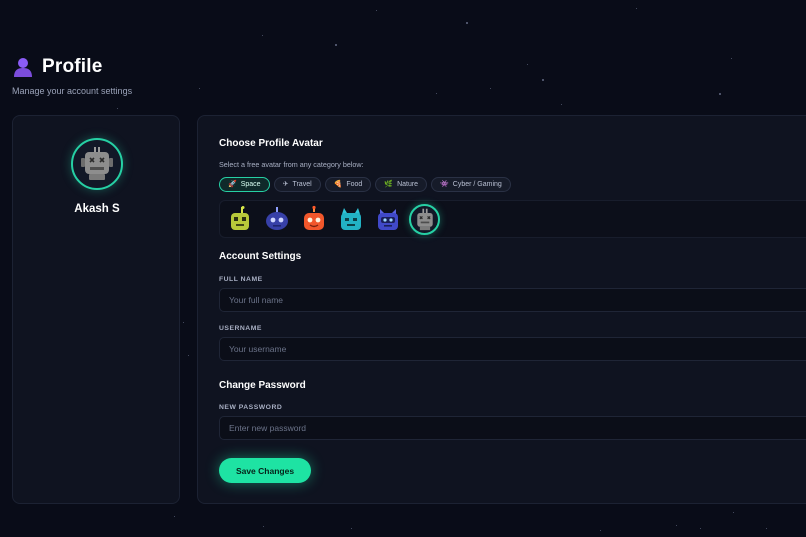 This screenshot has height=537, width=806. I want to click on page-title: Profile, so click(72, 66).